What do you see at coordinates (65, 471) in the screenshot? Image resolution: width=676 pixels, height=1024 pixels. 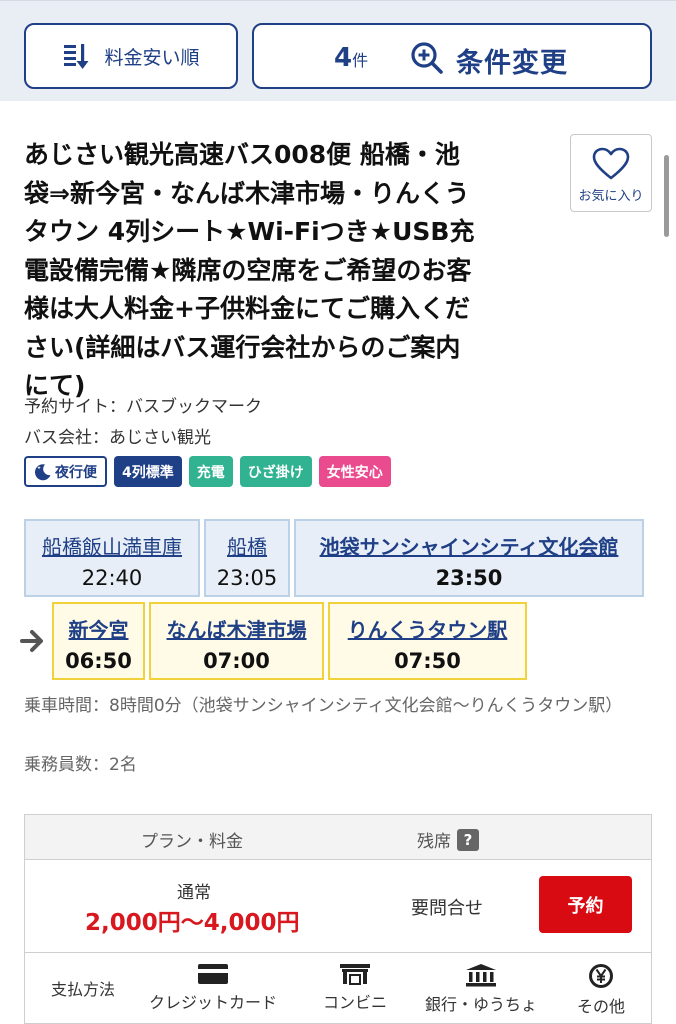 I see `tag-night-bus: 夜行便` at bounding box center [65, 471].